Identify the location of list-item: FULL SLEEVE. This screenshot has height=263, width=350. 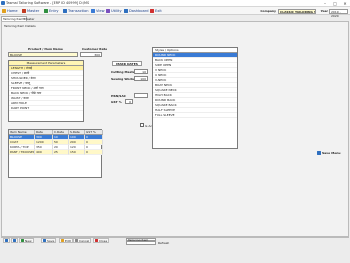
(195, 115).